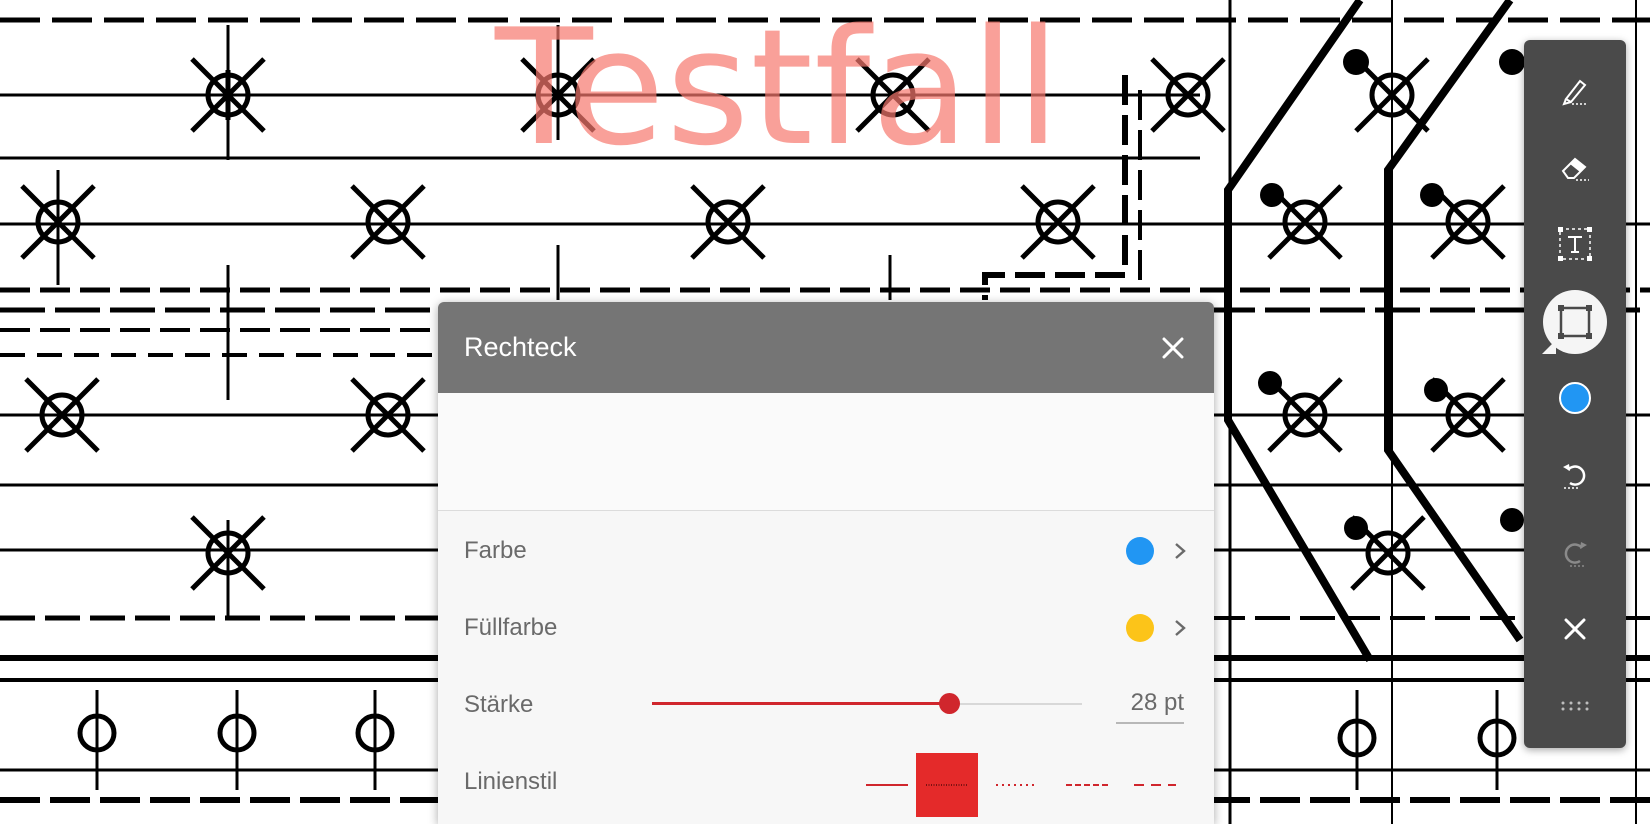 Image resolution: width=1650 pixels, height=824 pixels. I want to click on text-box-icon, so click(1575, 244).